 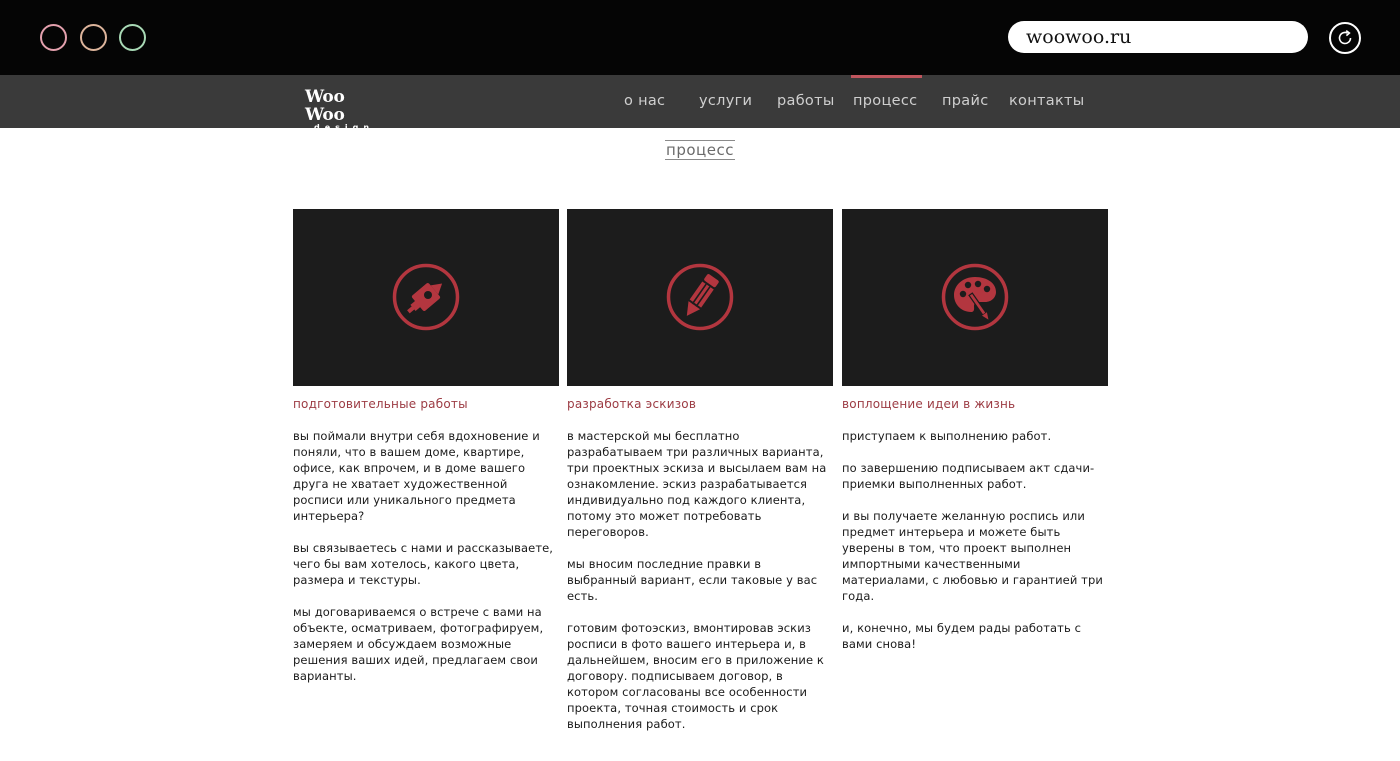 I want to click on reload-icon, so click(x=1345, y=37).